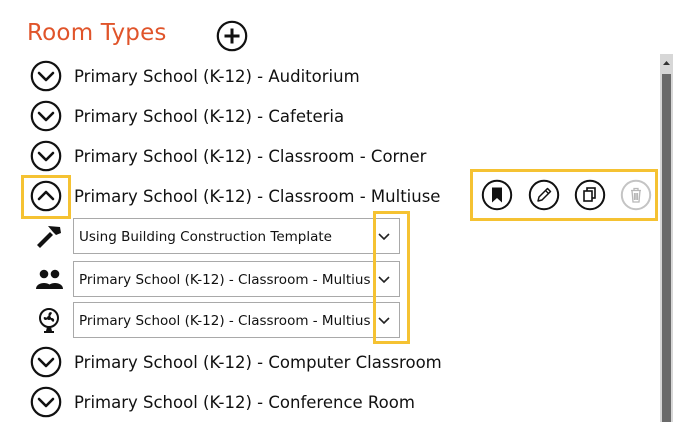 This screenshot has width=673, height=422. I want to click on dropdown-highlight, so click(391, 277).